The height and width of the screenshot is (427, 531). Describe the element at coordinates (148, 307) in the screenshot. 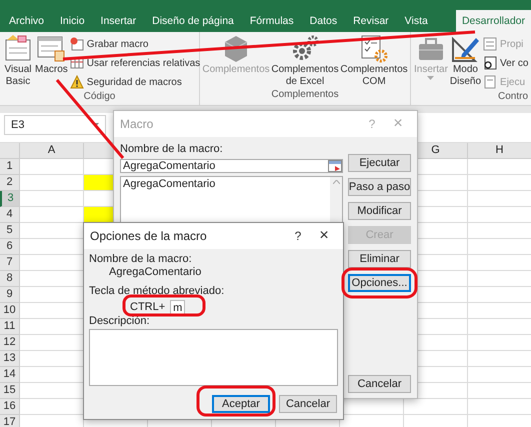

I see `shortcut-prefix: CTRL+` at that location.